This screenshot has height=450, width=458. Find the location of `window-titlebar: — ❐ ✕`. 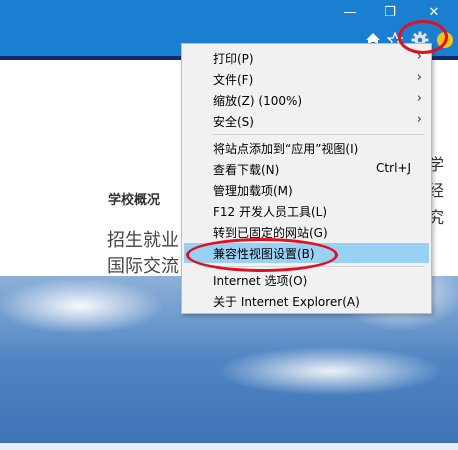

window-titlebar: — ❐ ✕ is located at coordinates (229, 12).